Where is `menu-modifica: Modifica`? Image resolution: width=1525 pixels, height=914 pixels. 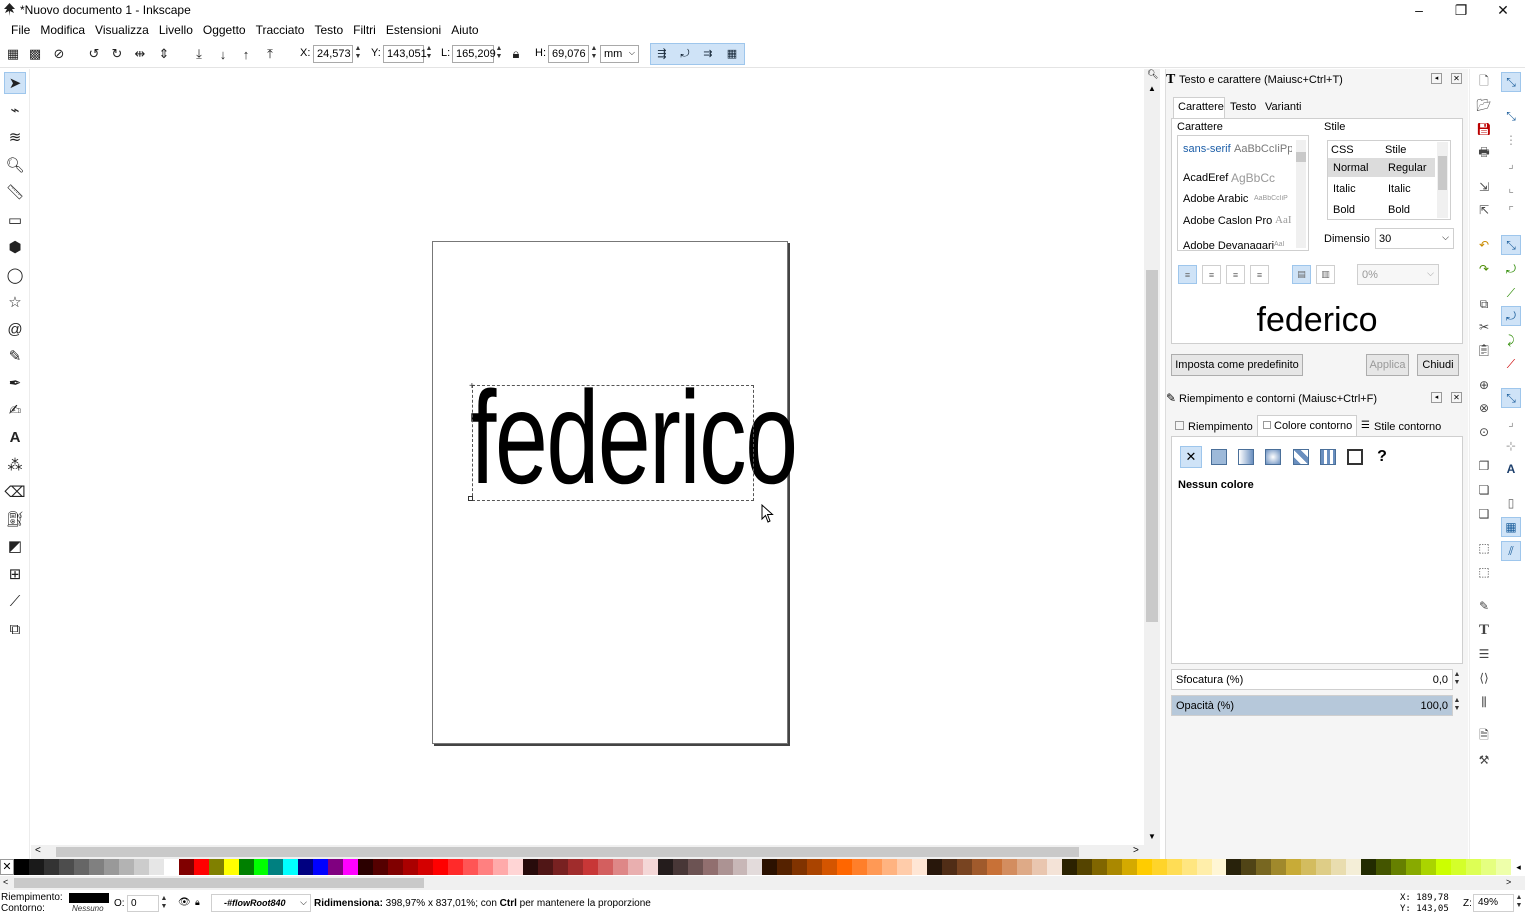 menu-modifica: Modifica is located at coordinates (62, 30).